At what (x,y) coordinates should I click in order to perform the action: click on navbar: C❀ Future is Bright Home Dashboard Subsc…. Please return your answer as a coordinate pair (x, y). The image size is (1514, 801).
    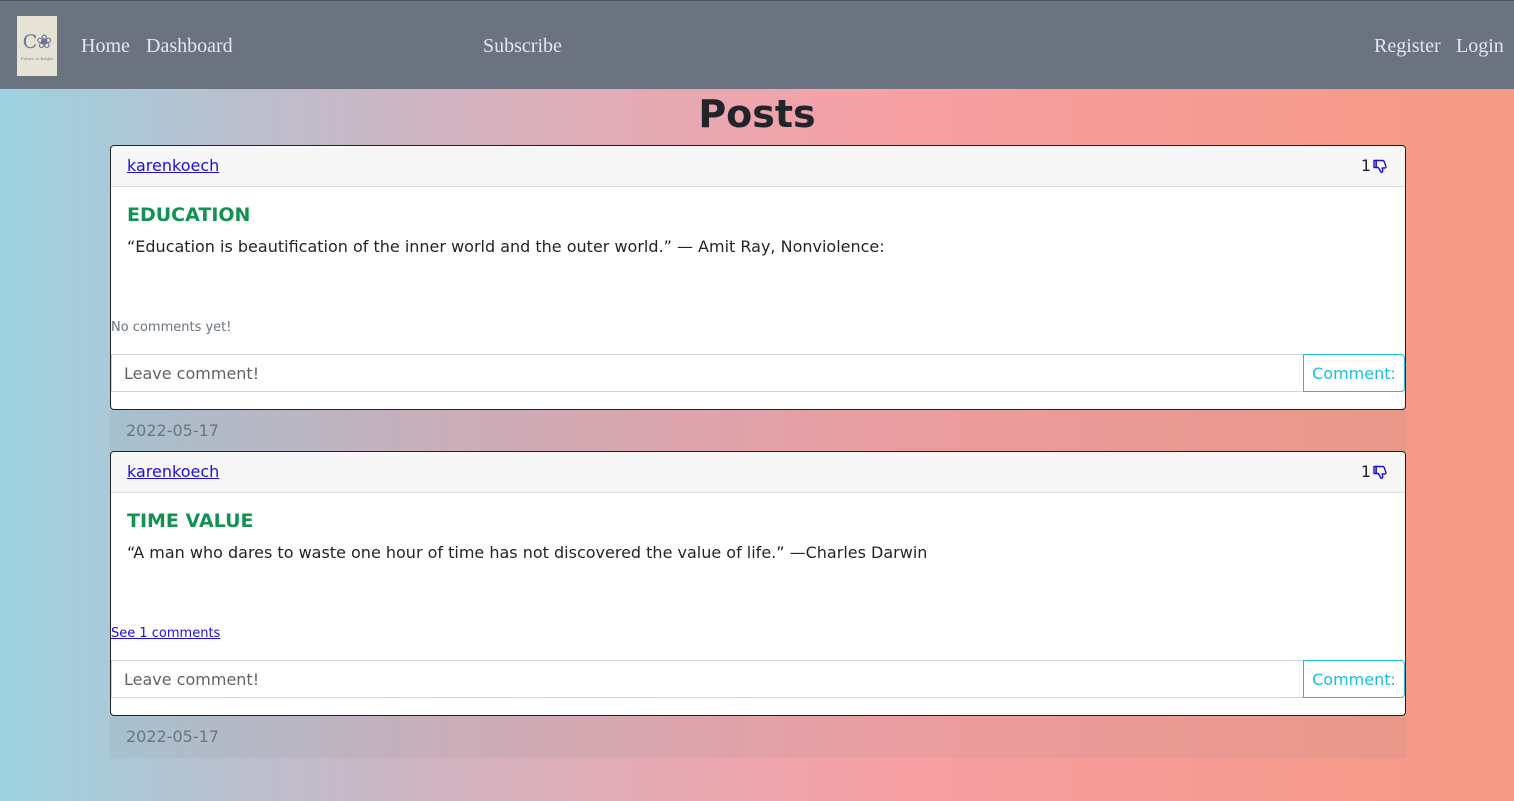
    Looking at the image, I should click on (757, 44).